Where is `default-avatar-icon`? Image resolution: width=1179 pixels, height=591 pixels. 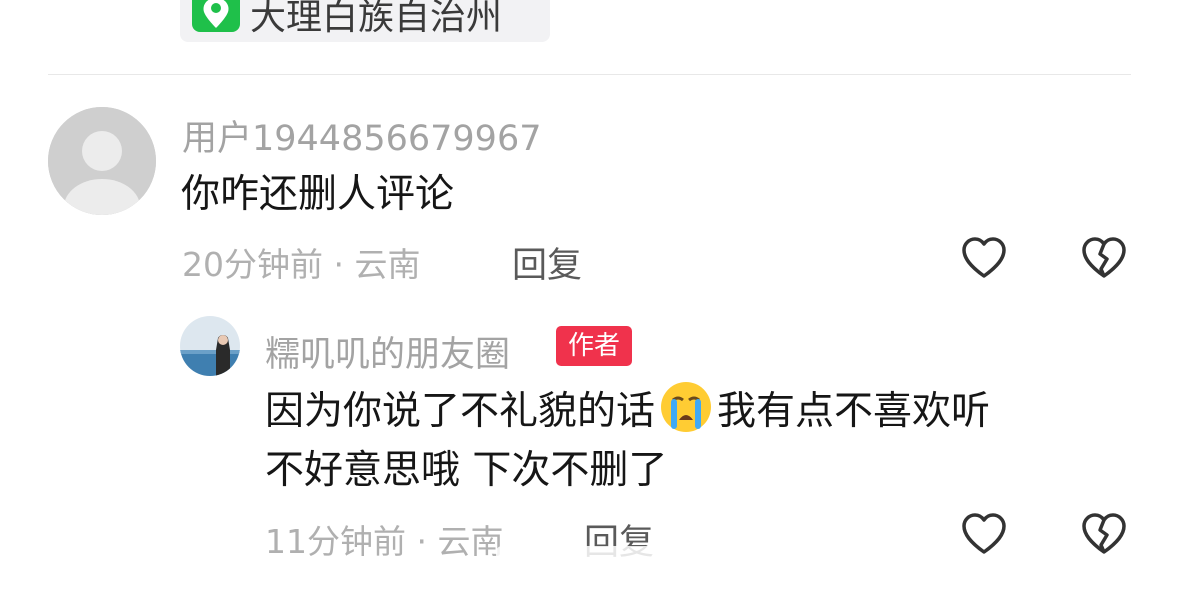 default-avatar-icon is located at coordinates (102, 161).